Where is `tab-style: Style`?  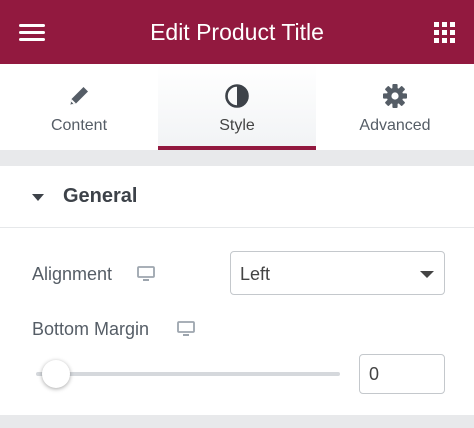
tab-style: Style is located at coordinates (237, 107).